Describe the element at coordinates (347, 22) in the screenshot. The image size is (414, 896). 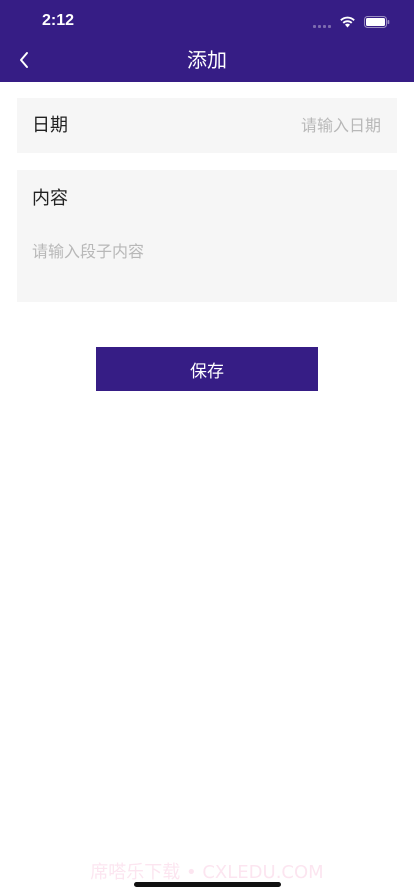
I see `wifi-icon` at that location.